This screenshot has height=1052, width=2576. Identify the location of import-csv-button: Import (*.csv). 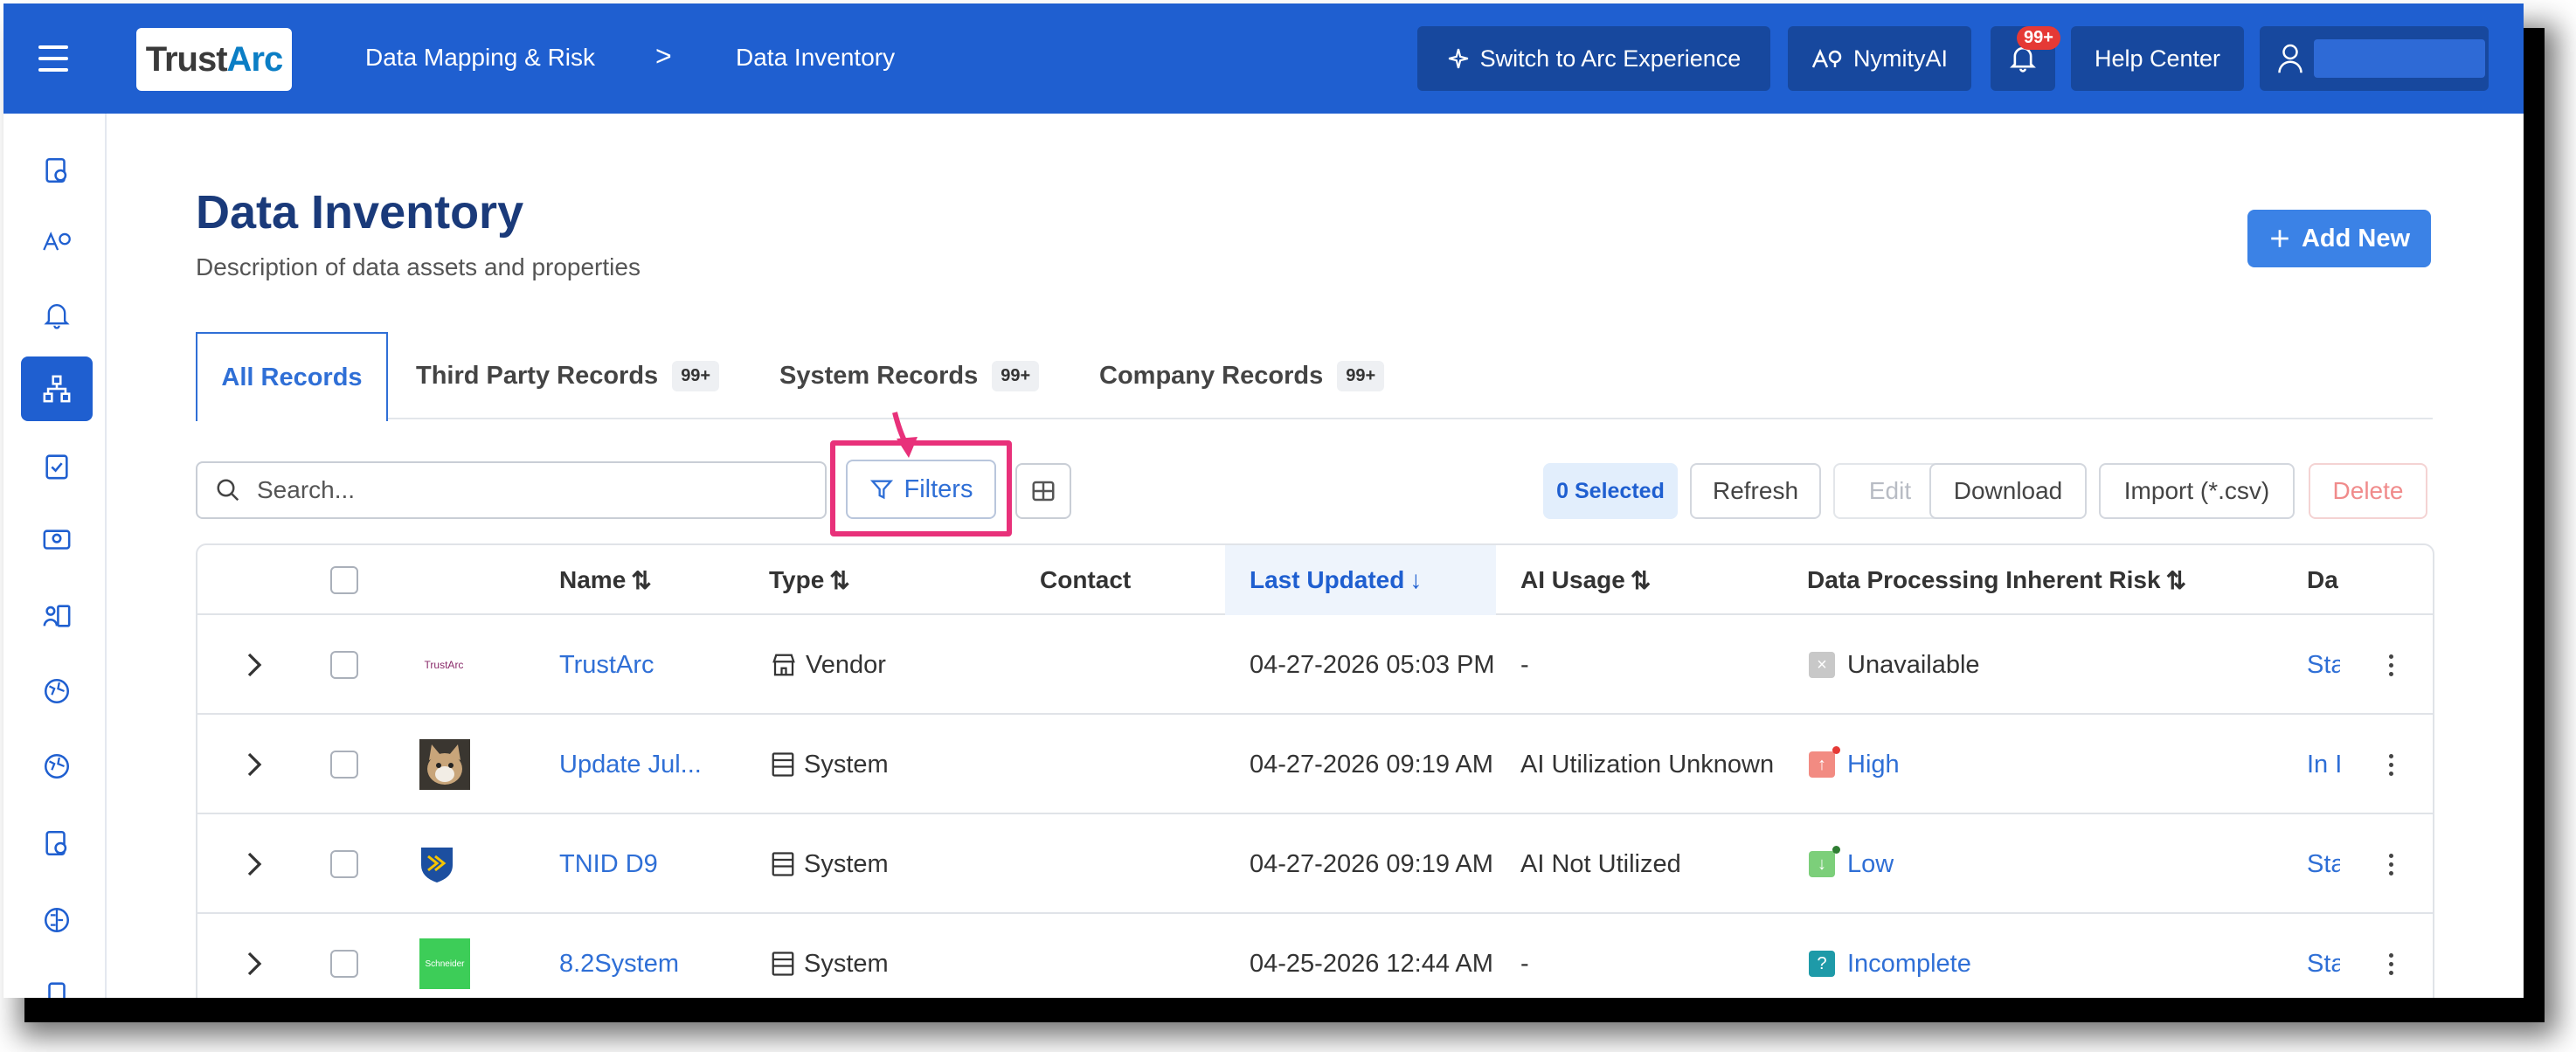
(2197, 491).